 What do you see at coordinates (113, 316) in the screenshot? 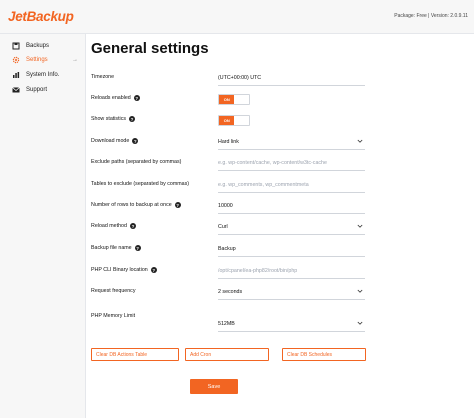
I see `php-memory-label: PHP Memory Limit` at bounding box center [113, 316].